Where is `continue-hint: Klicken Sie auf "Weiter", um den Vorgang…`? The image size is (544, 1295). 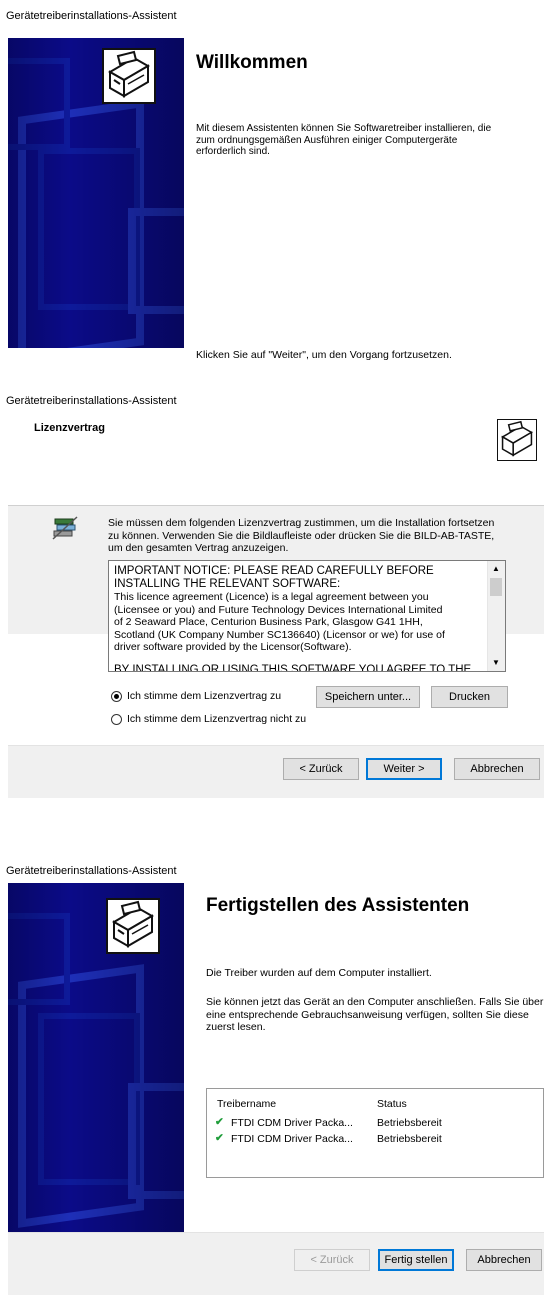
continue-hint: Klicken Sie auf "Weiter", um den Vorgang… is located at coordinates (324, 355).